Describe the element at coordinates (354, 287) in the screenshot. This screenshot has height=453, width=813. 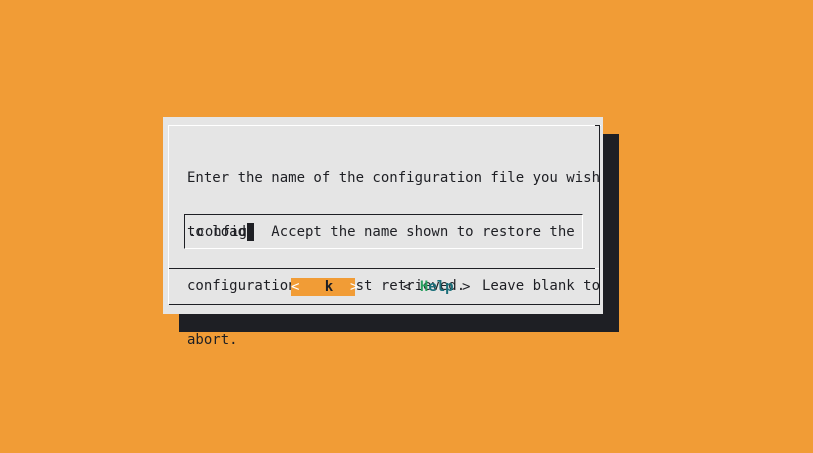
I see `ok-right-bracket: >` at that location.